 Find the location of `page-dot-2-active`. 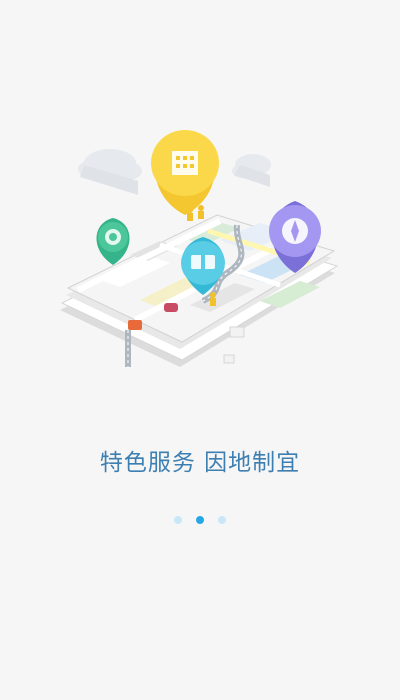

page-dot-2-active is located at coordinates (200, 520).